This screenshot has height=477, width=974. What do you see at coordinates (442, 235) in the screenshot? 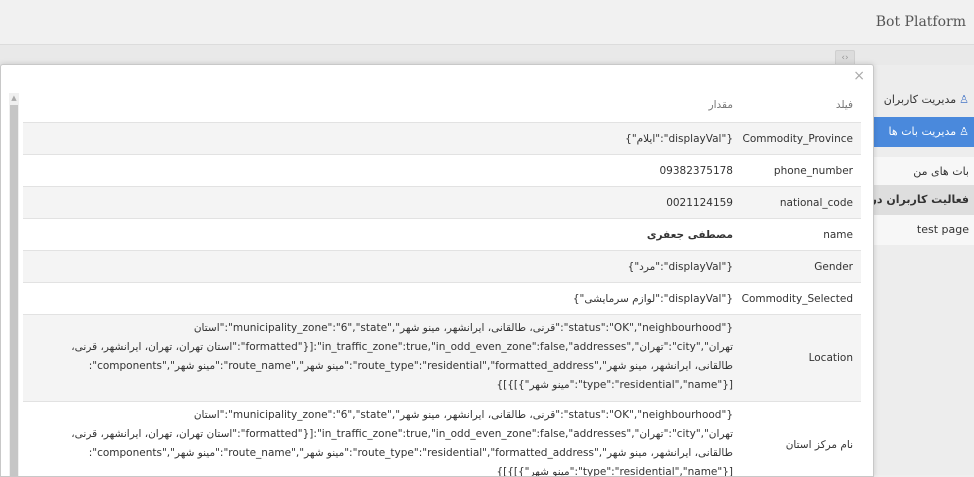
I see `table-row: name مصطفی جعفری` at bounding box center [442, 235].